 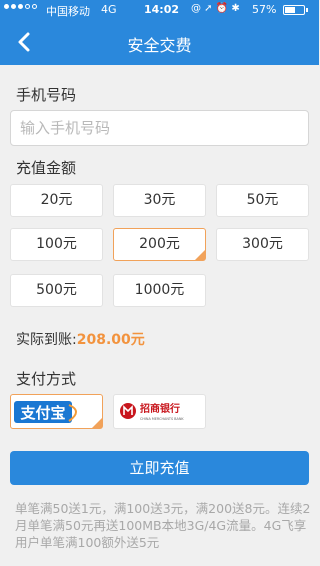 What do you see at coordinates (295, 10) in the screenshot?
I see `battery-icon` at bounding box center [295, 10].